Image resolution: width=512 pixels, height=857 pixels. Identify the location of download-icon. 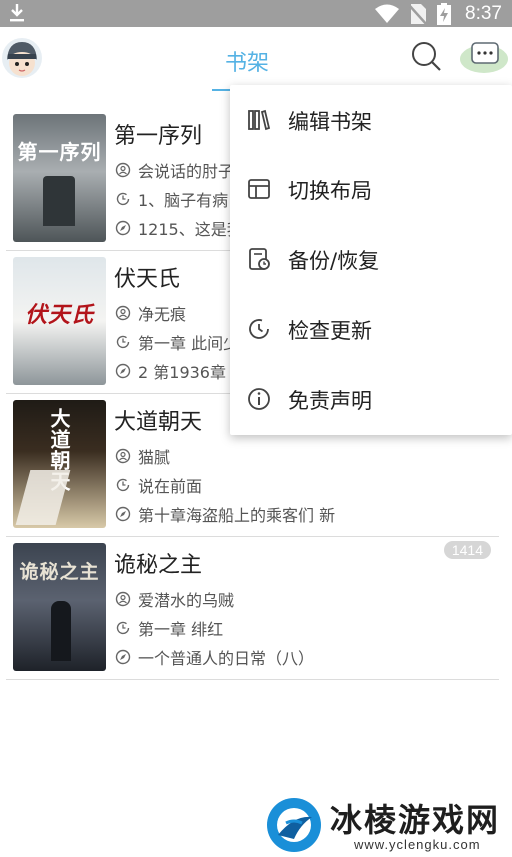
(17, 13).